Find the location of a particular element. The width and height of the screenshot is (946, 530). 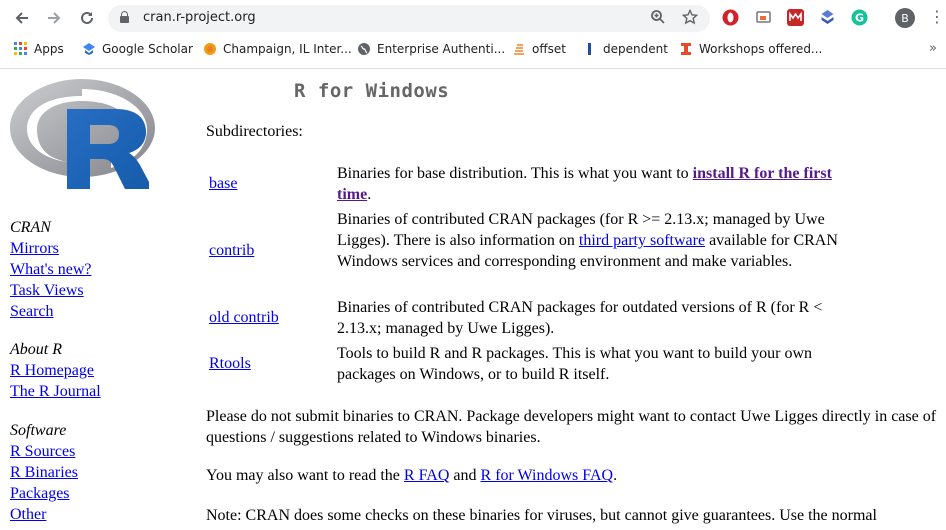

bookmark-apps: Apps is located at coordinates (39, 49).